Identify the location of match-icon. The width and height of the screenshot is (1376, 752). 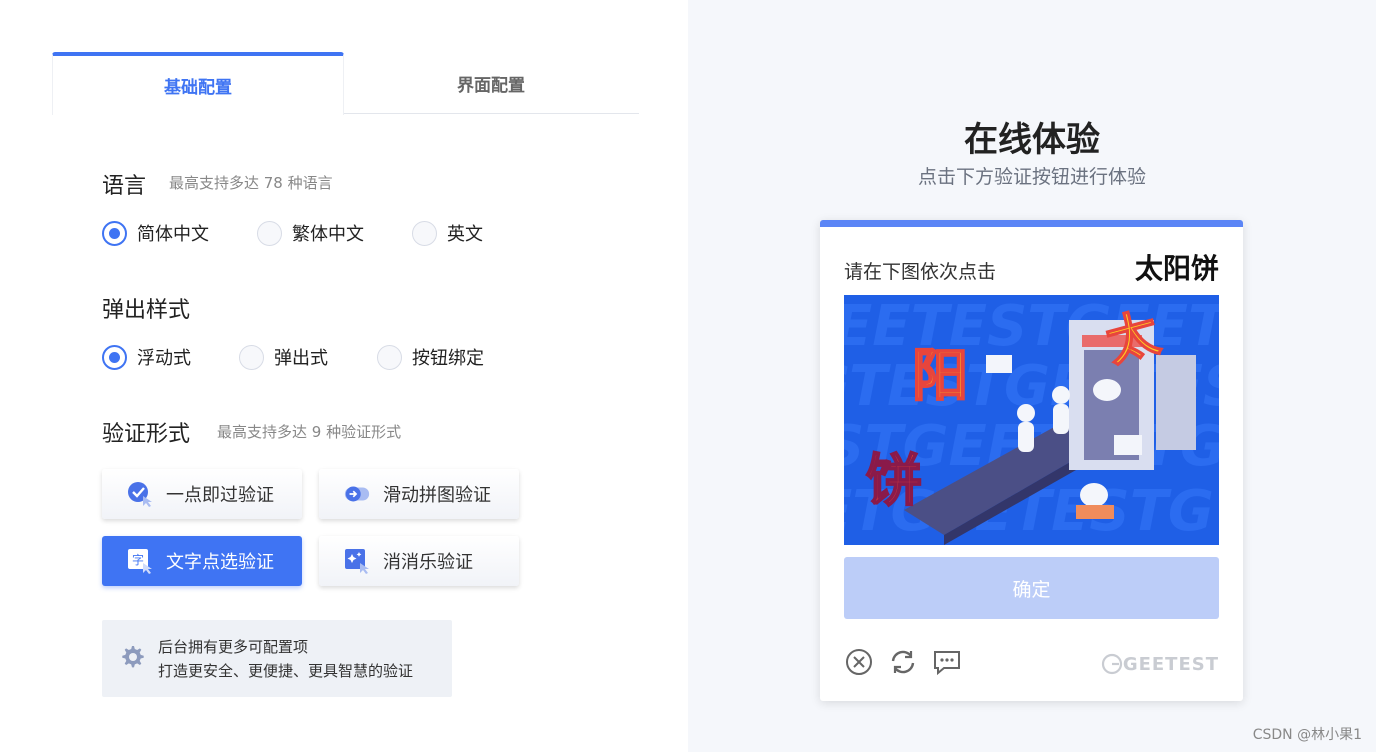
(357, 561).